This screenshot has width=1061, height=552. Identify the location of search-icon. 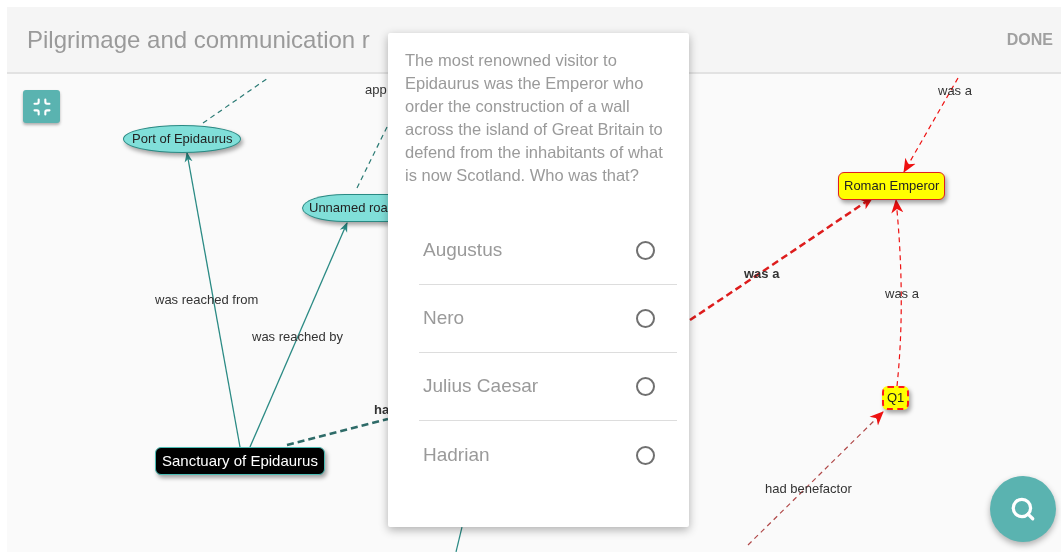
(1023, 509).